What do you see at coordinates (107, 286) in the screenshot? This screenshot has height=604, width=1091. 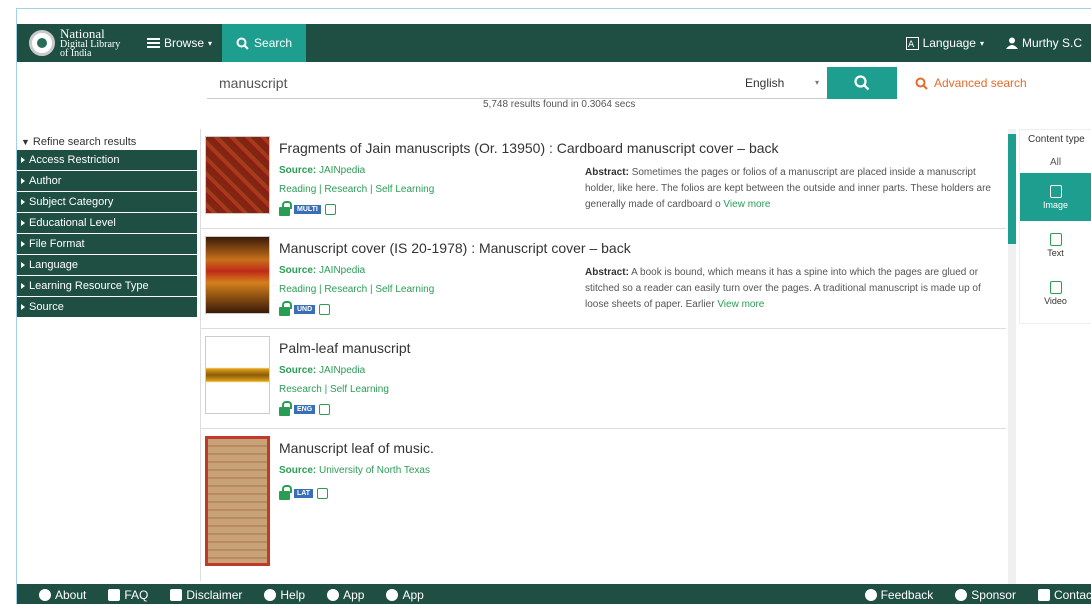 I see `filter-learning-resource-type: Learning Resource Type` at bounding box center [107, 286].